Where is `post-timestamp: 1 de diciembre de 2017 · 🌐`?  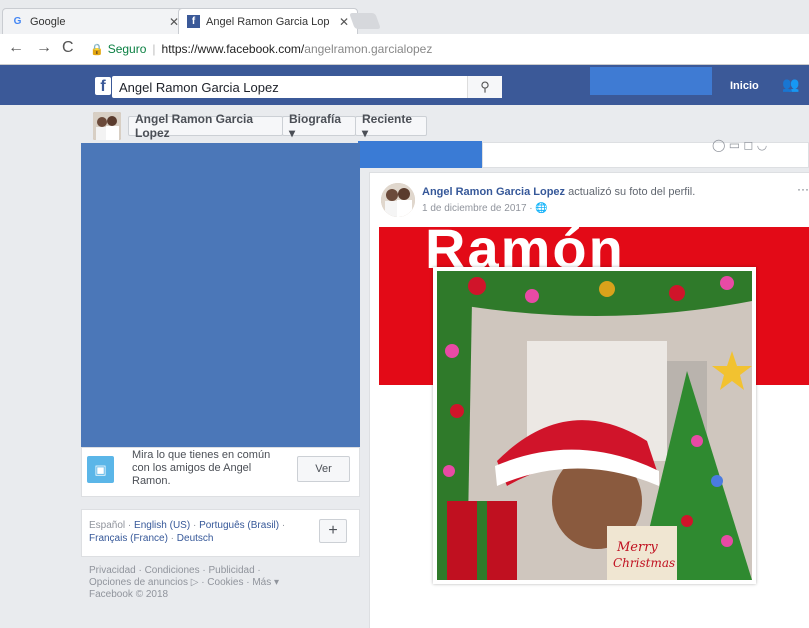
post-timestamp: 1 de diciembre de 2017 · 🌐 is located at coordinates (485, 208).